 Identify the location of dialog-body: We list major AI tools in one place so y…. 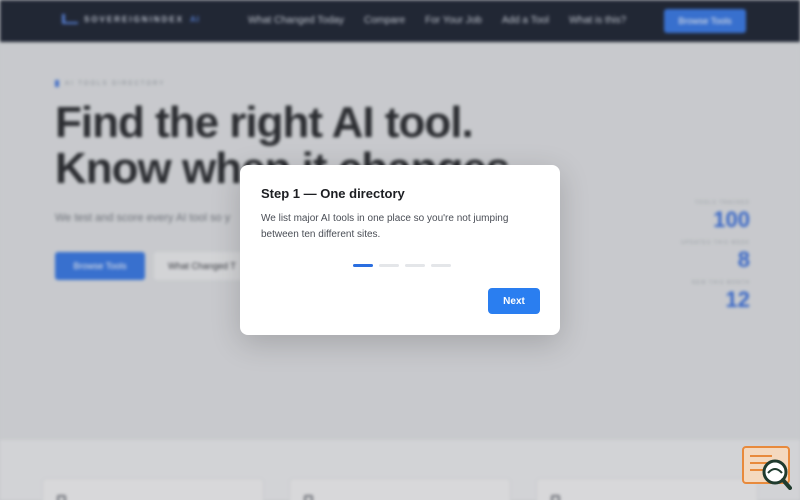
(385, 226).